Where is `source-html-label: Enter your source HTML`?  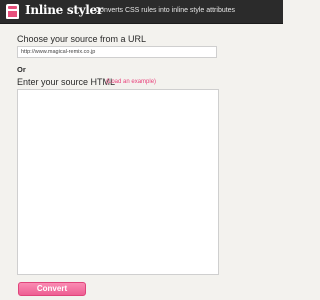 source-html-label: Enter your source HTML is located at coordinates (66, 82).